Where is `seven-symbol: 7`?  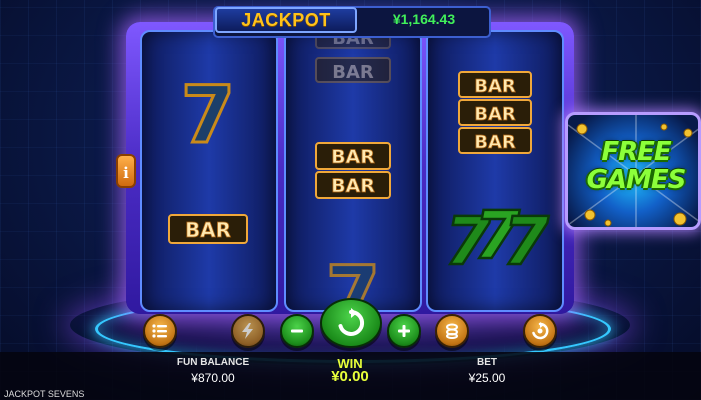 seven-symbol: 7 is located at coordinates (207, 116).